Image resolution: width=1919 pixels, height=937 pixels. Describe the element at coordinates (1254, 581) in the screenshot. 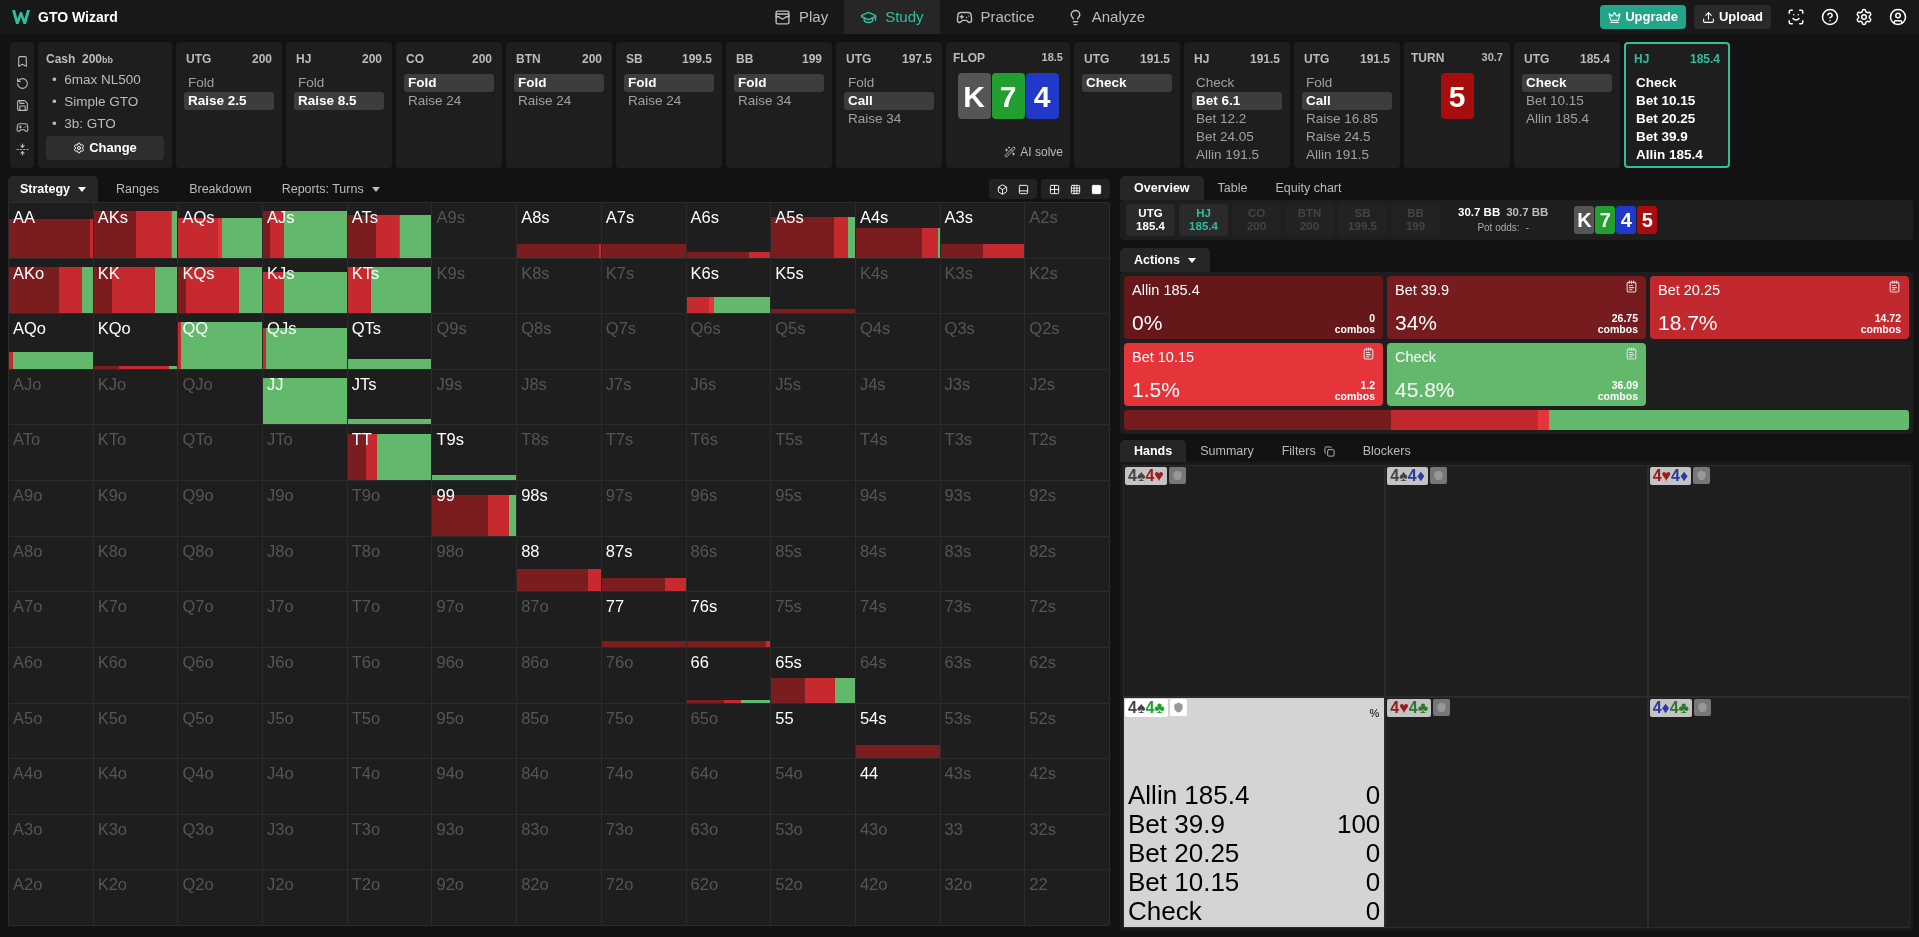

I see `combo-cell: 4♠4♥` at that location.